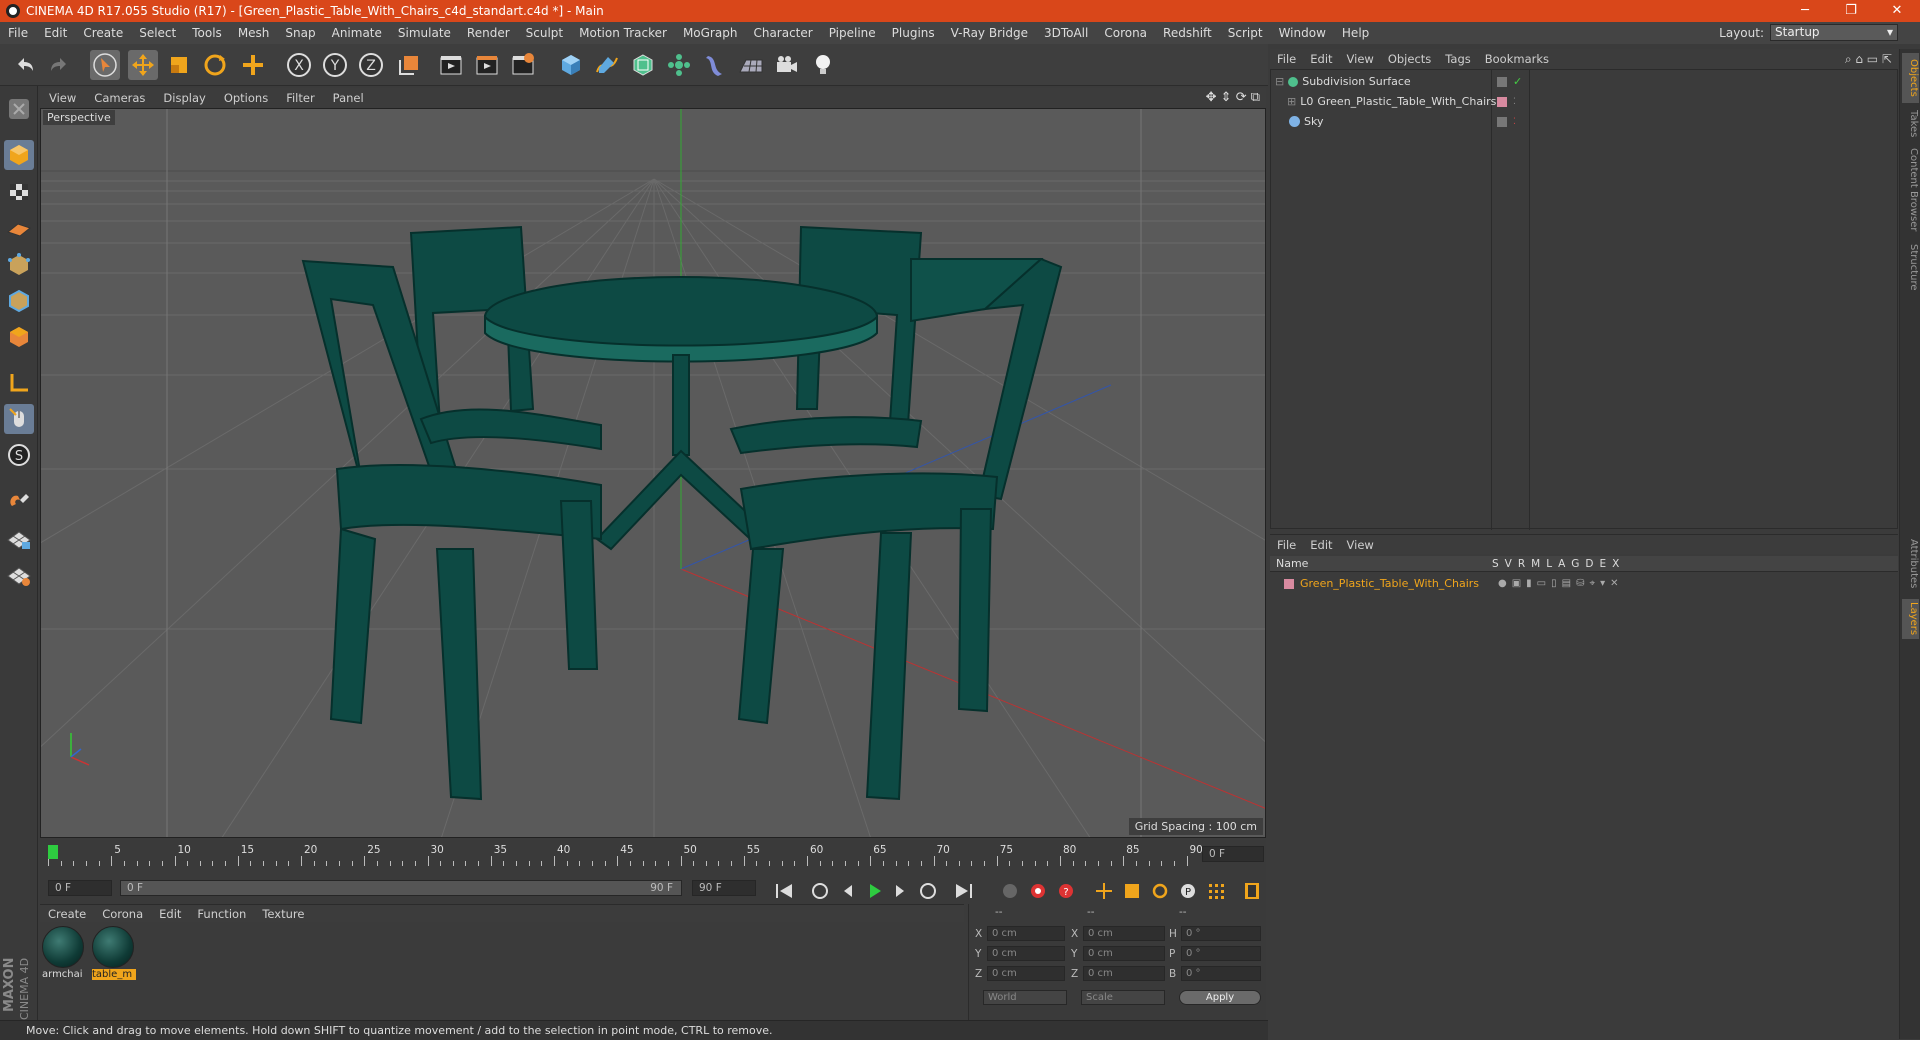 Image resolution: width=1920 pixels, height=1040 pixels. Describe the element at coordinates (1026, 973) in the screenshot. I see `position-z-field: 0 cm` at that location.